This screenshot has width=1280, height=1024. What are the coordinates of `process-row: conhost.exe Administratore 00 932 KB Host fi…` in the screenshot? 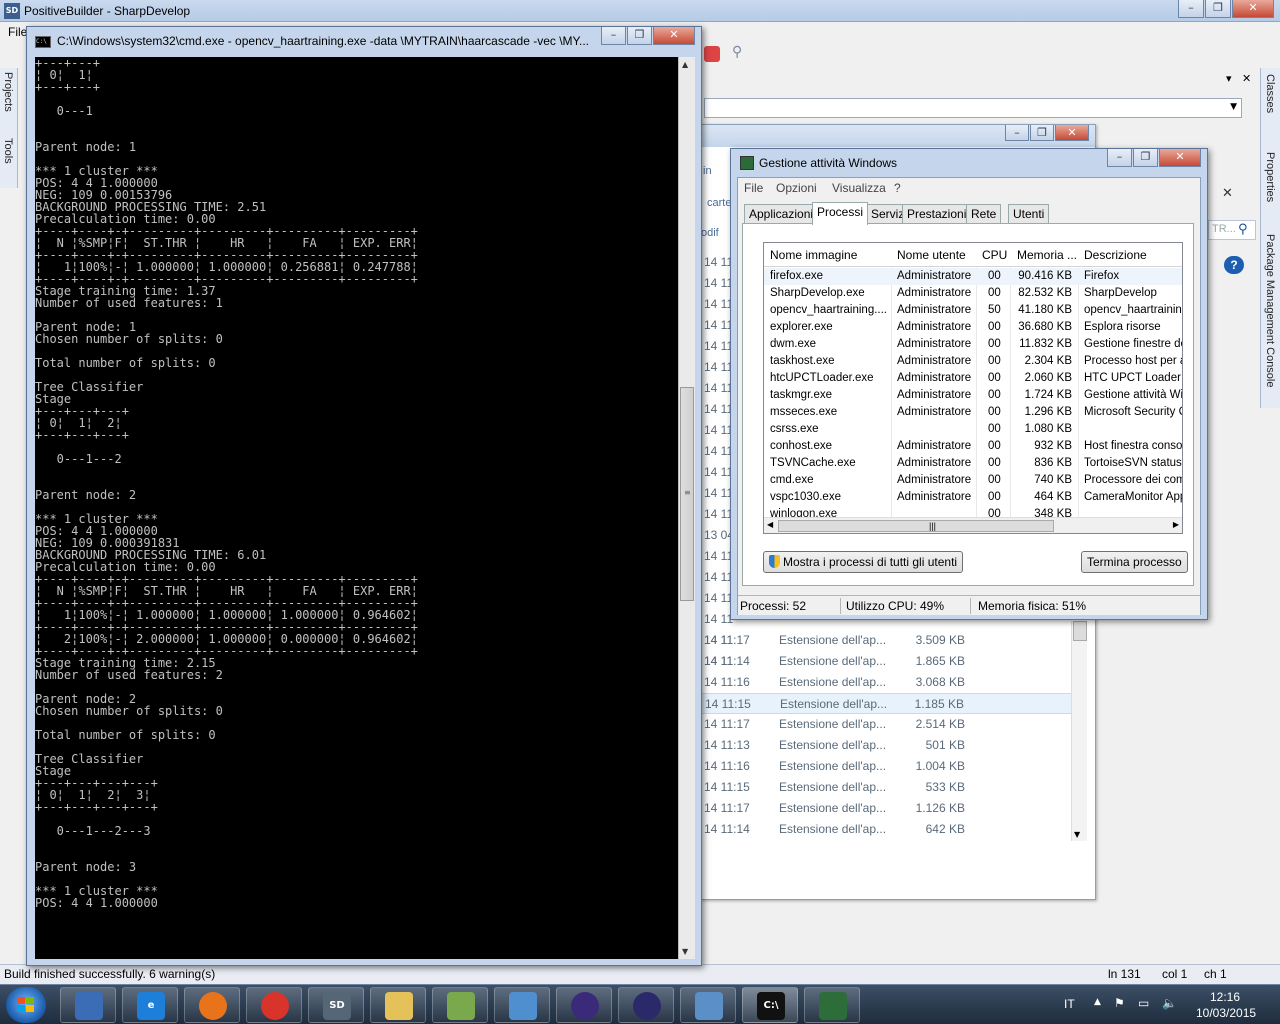 It's located at (973, 446).